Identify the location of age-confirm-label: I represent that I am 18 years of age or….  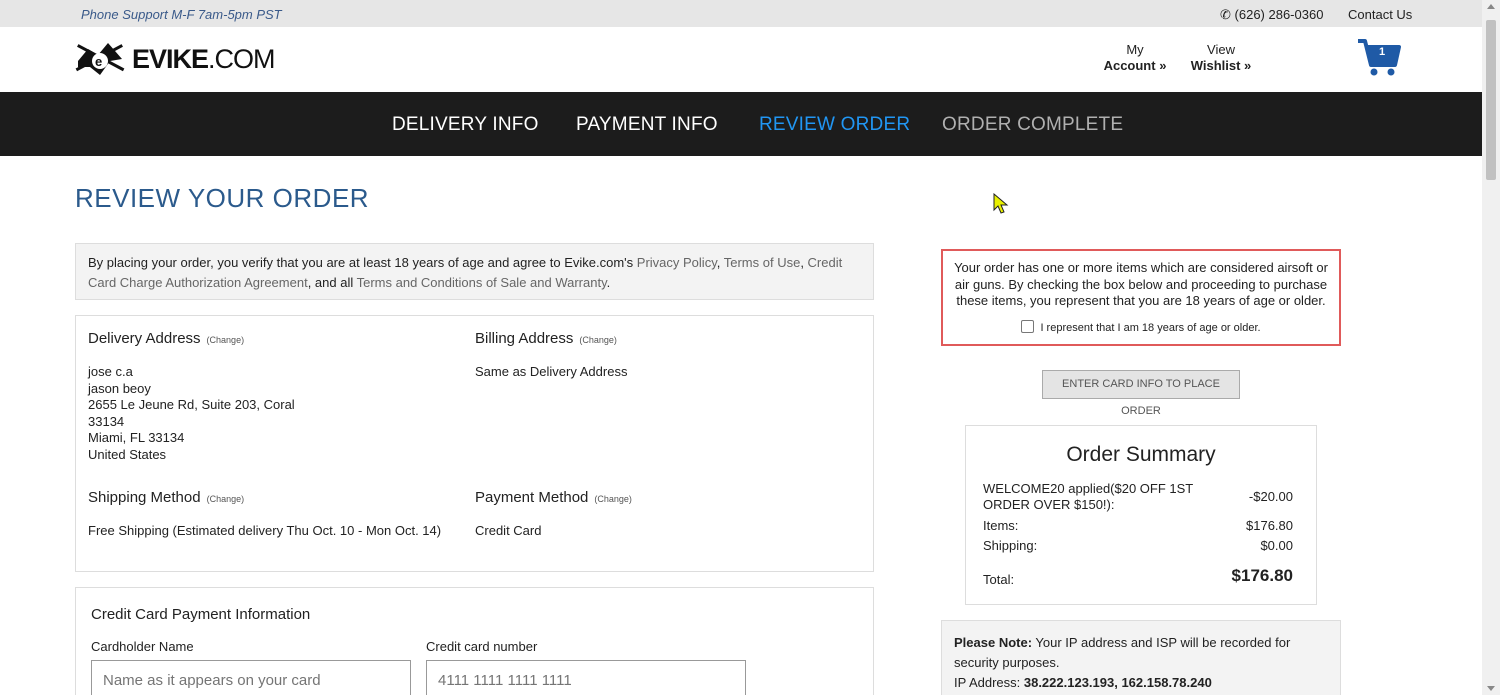
(1150, 328).